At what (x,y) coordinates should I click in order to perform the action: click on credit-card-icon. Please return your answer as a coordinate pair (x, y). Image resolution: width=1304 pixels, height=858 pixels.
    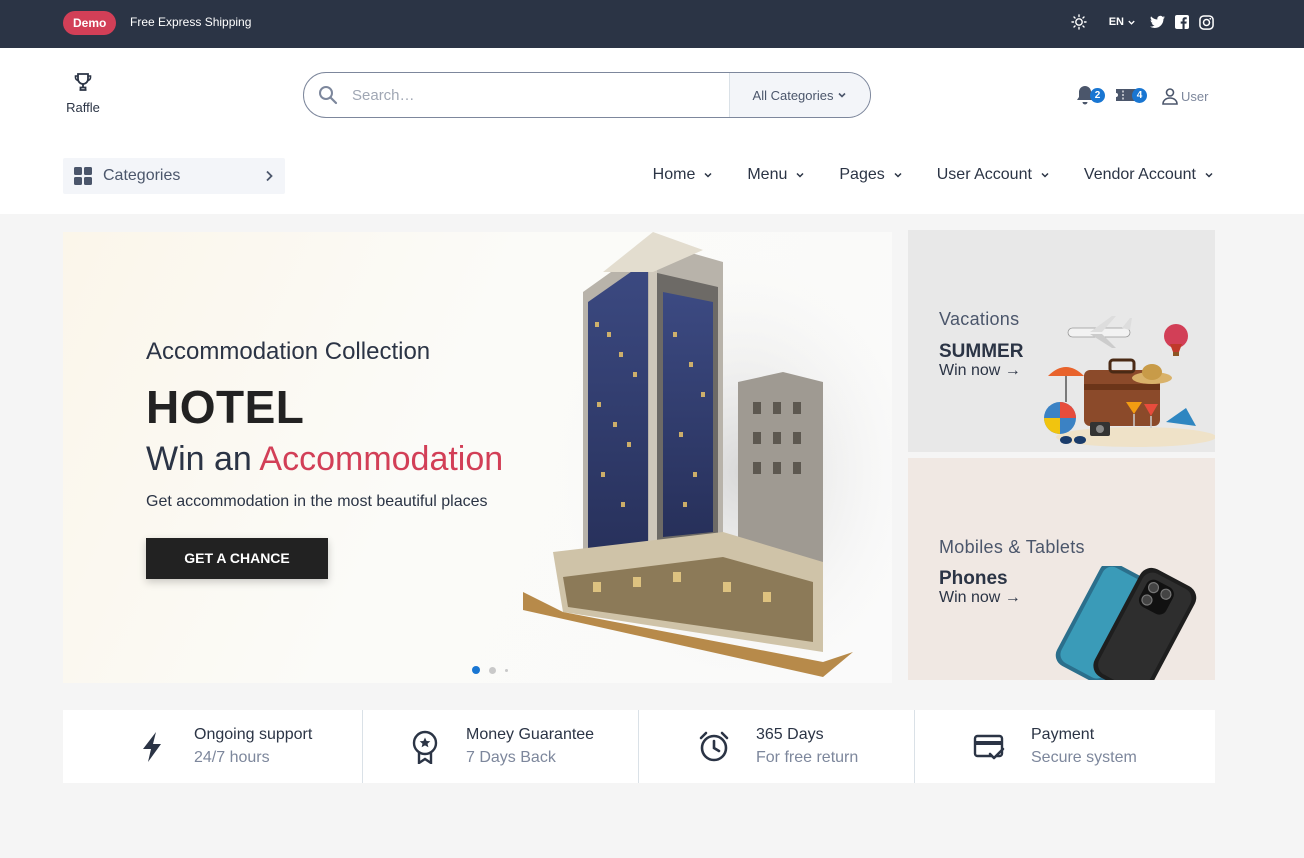
    Looking at the image, I should click on (989, 746).